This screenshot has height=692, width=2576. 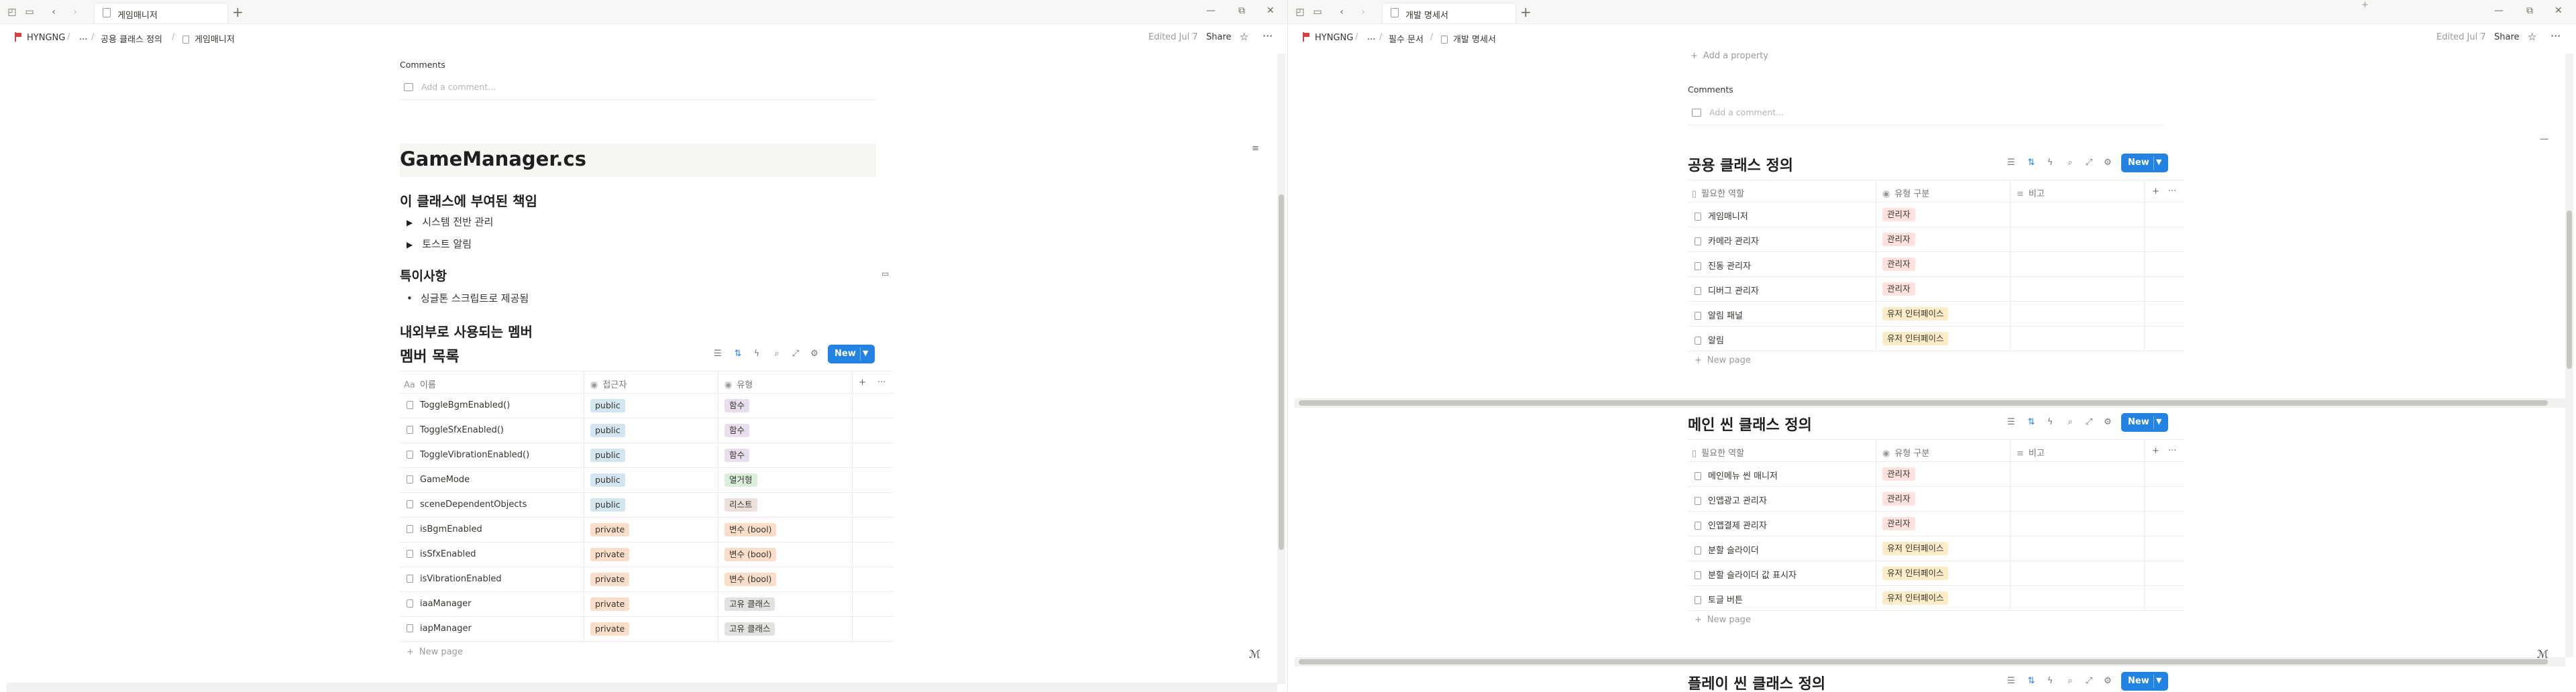 I want to click on table-row: ToggleSfxEnabled() public 함수, so click(x=647, y=430).